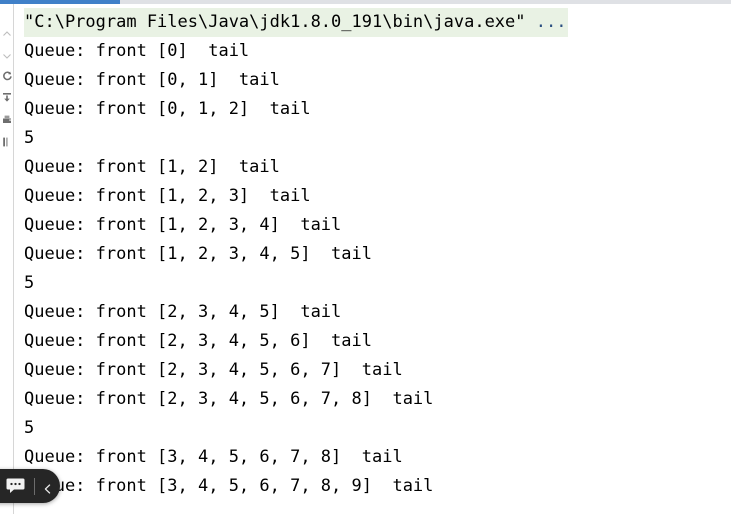  What do you see at coordinates (167, 196) in the screenshot?
I see `console-output-line: Queue: front [1, 2, 3] tail` at bounding box center [167, 196].